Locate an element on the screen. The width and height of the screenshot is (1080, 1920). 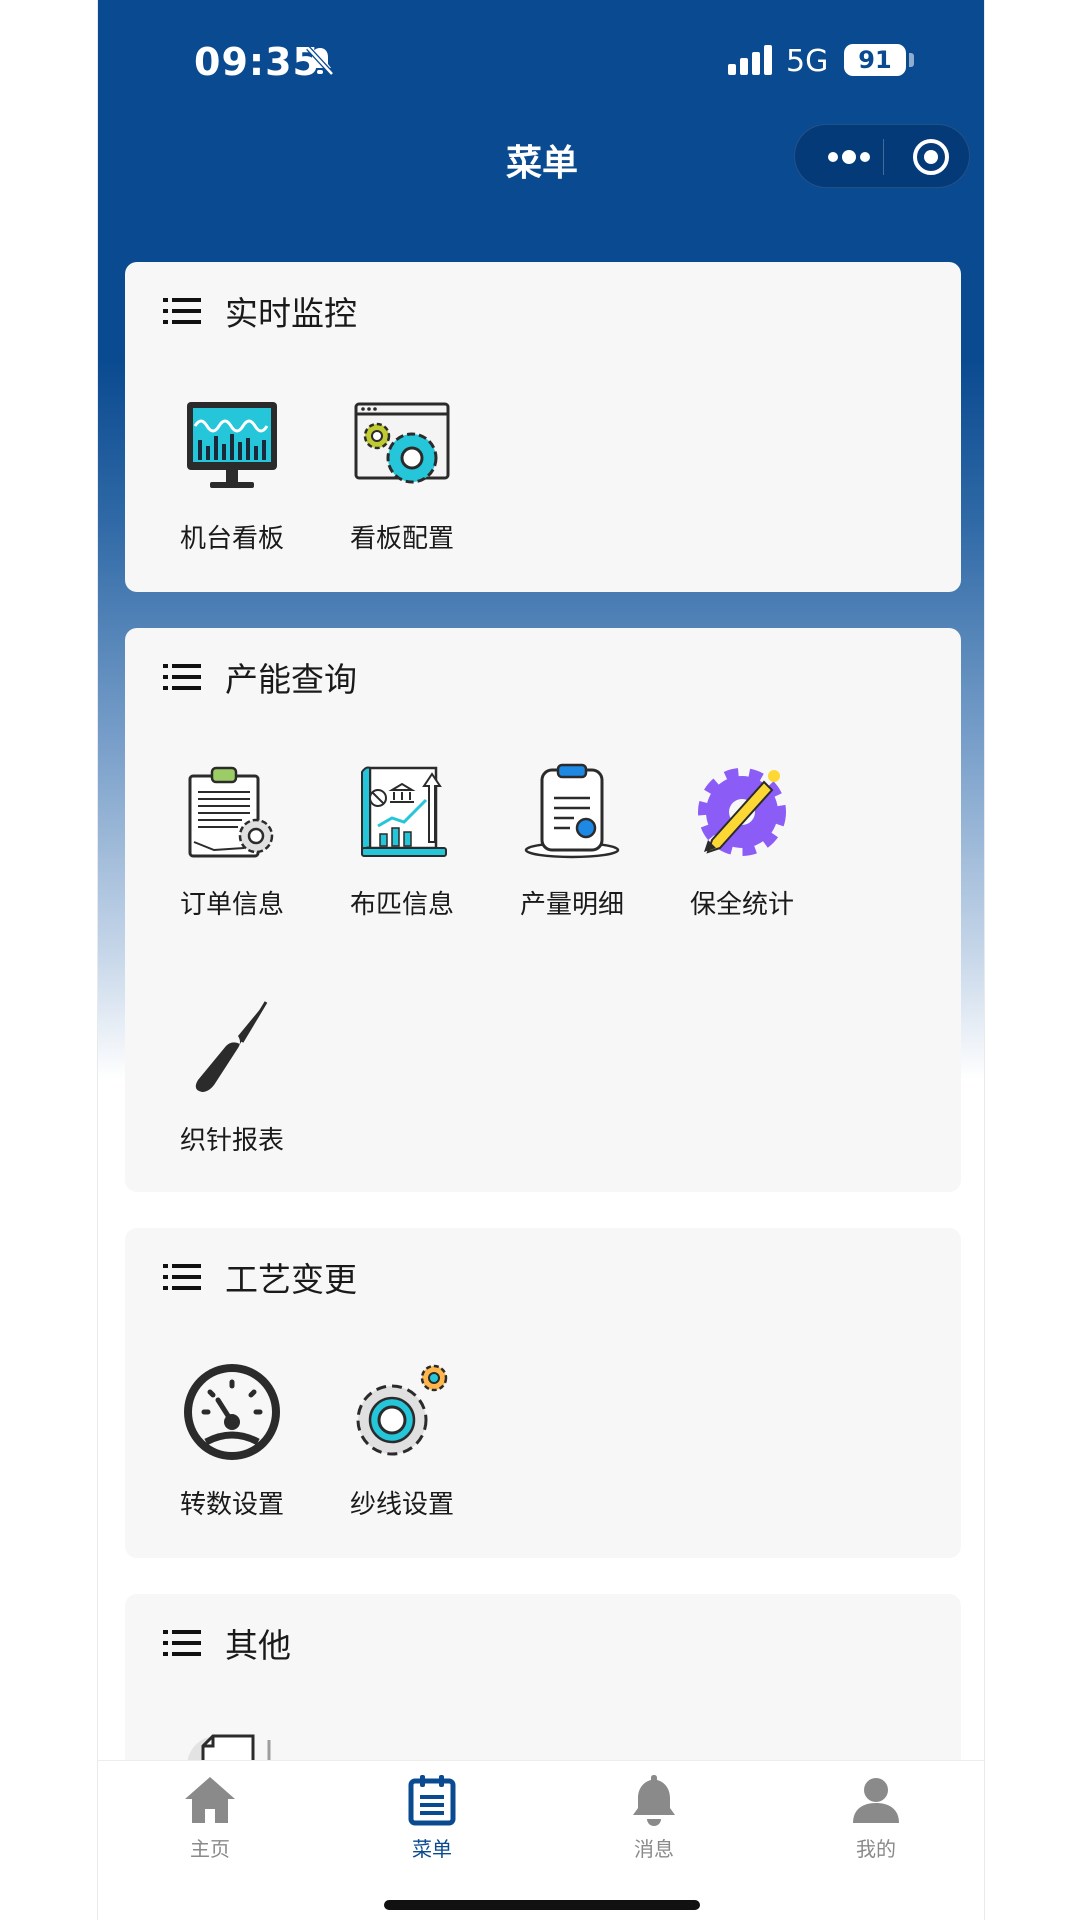
knitting-needle-icon is located at coordinates (231, 1046).